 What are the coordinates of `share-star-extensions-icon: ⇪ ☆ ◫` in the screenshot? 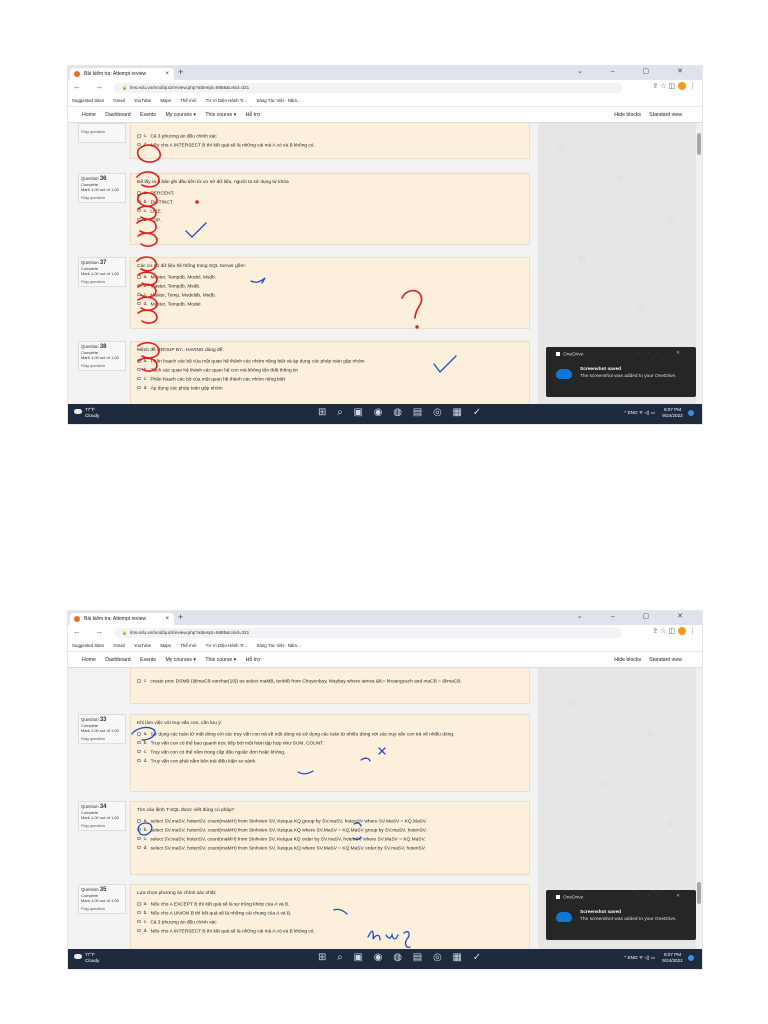 It's located at (663, 86).